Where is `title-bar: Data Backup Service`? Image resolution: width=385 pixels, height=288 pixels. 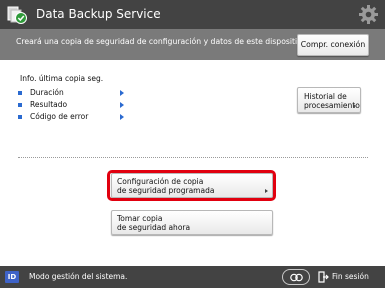
title-bar: Data Backup Service is located at coordinates (192, 14).